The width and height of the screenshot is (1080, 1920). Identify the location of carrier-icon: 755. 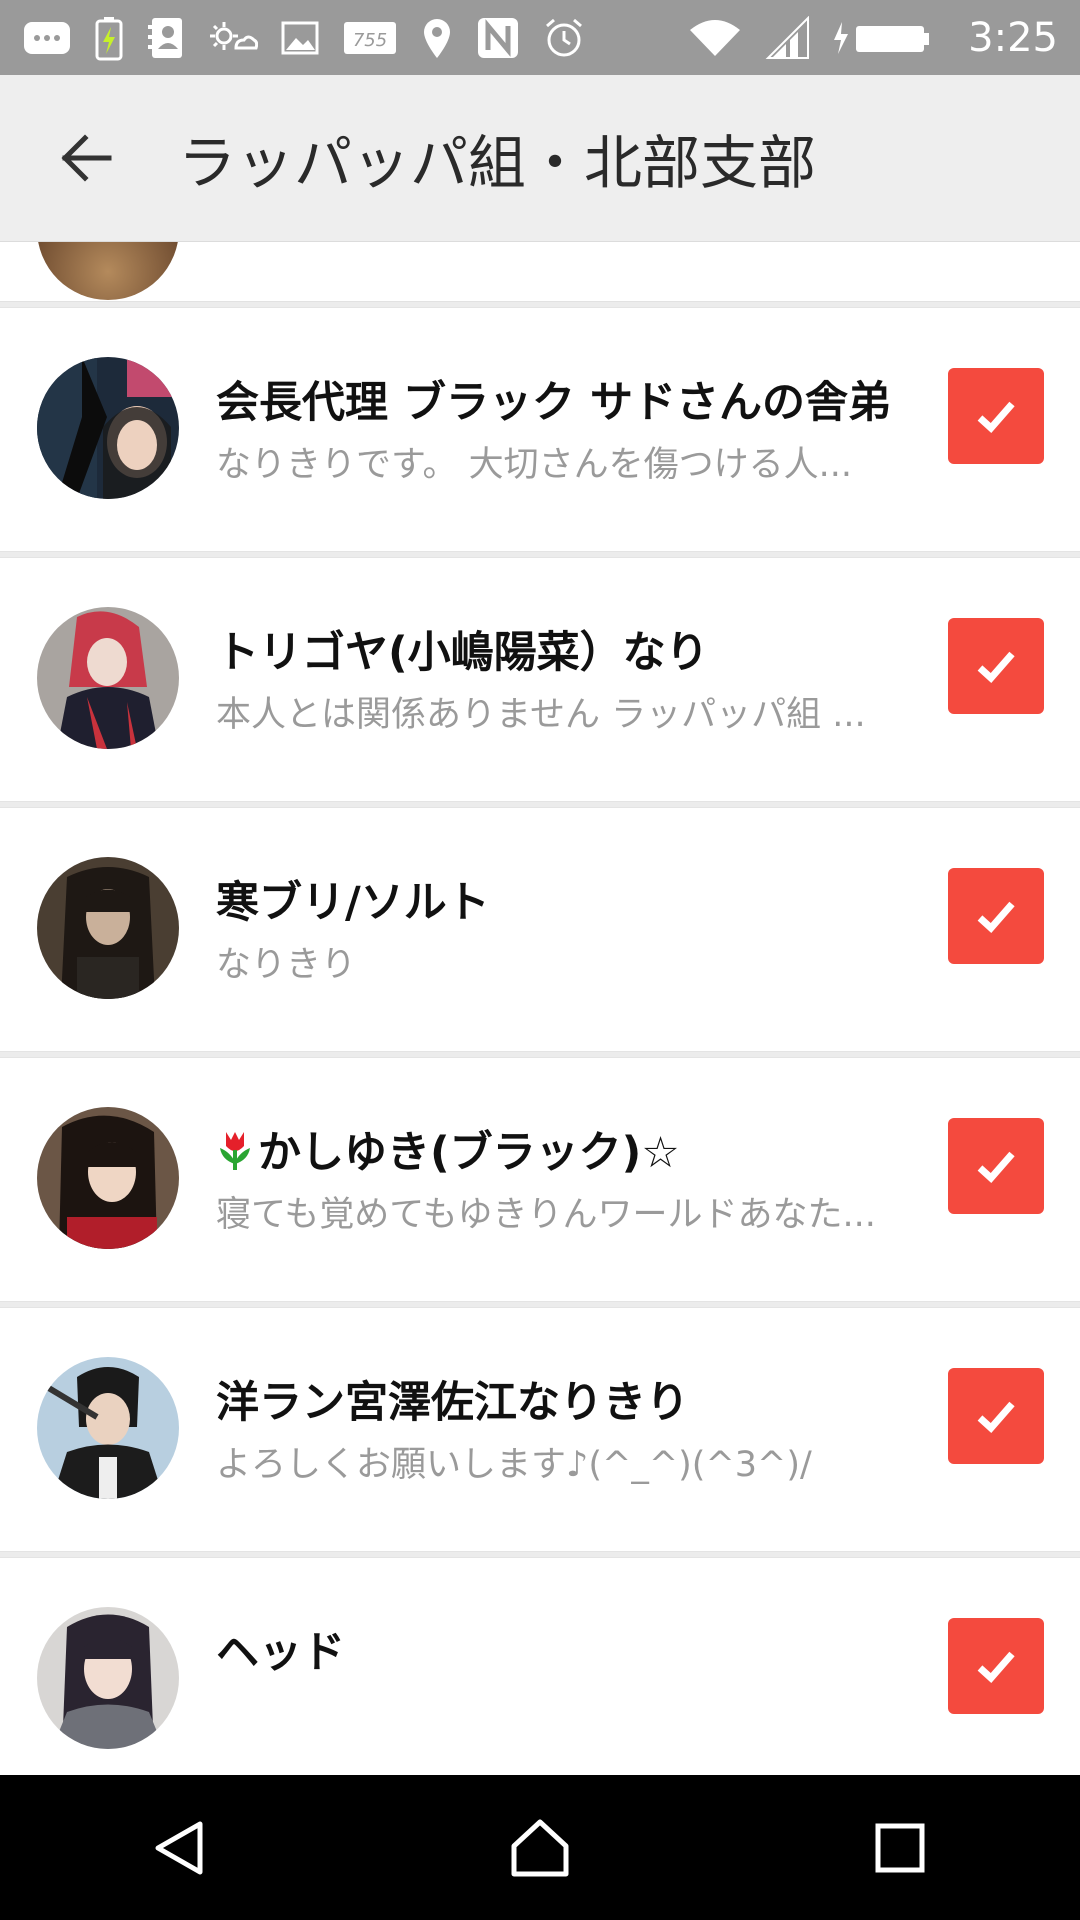
(370, 38).